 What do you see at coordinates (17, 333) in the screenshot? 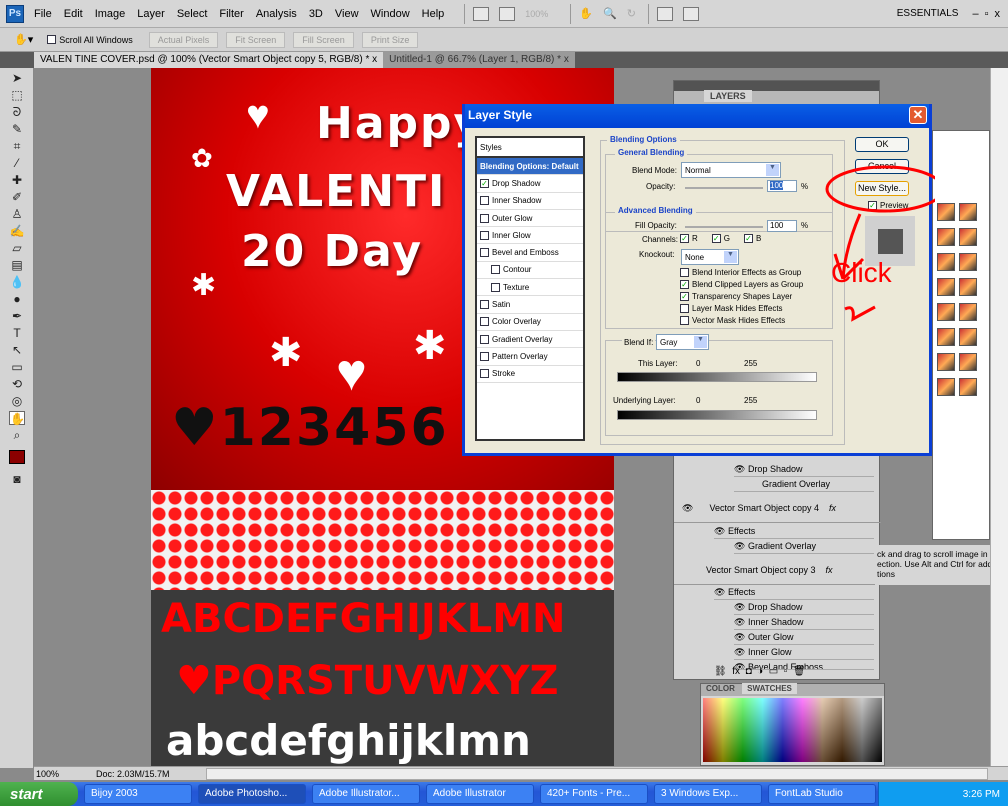
I see `type-tool-icon: T` at bounding box center [17, 333].